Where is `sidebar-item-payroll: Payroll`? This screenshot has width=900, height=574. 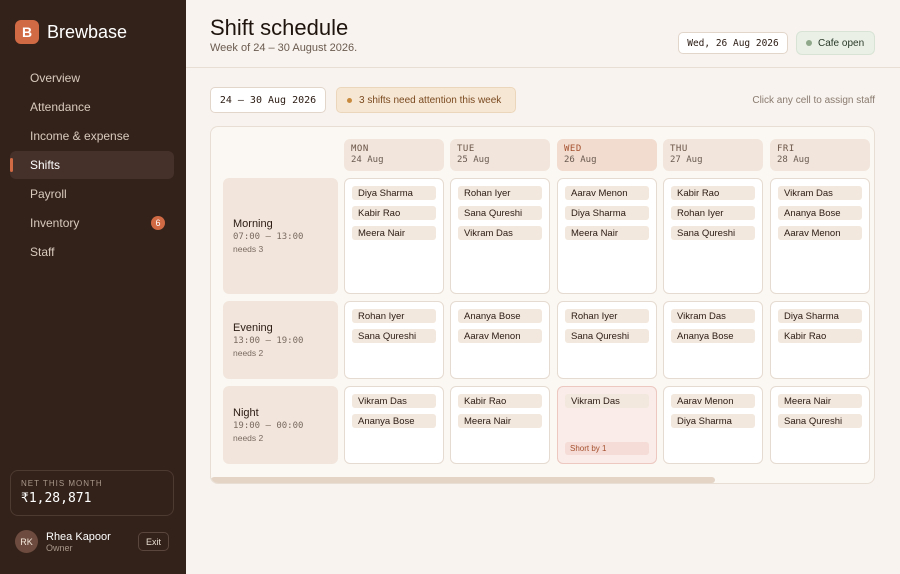
sidebar-item-payroll: Payroll is located at coordinates (92, 194).